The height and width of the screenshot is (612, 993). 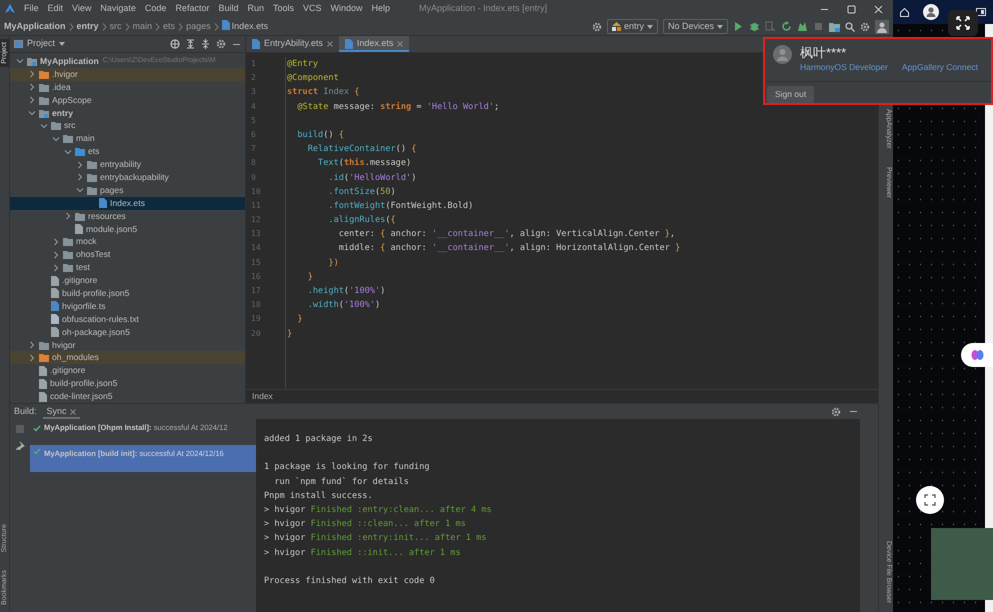 What do you see at coordinates (127, 396) in the screenshot?
I see `tree-item: code-linter.json5` at bounding box center [127, 396].